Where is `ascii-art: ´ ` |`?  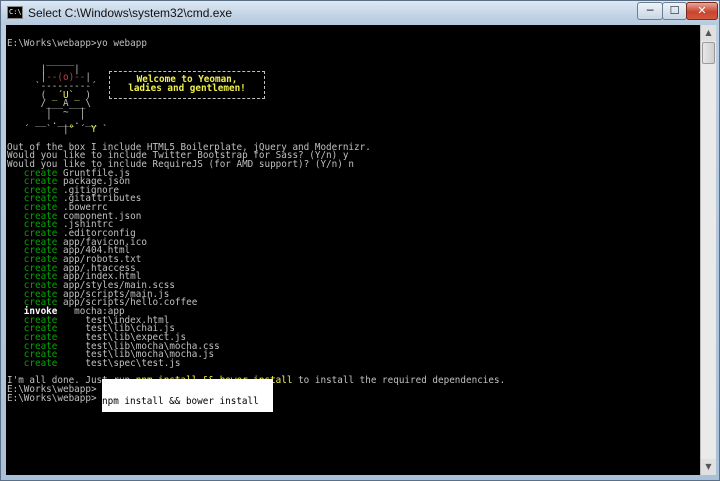 ascii-art: ´ ` | is located at coordinates (38, 130).